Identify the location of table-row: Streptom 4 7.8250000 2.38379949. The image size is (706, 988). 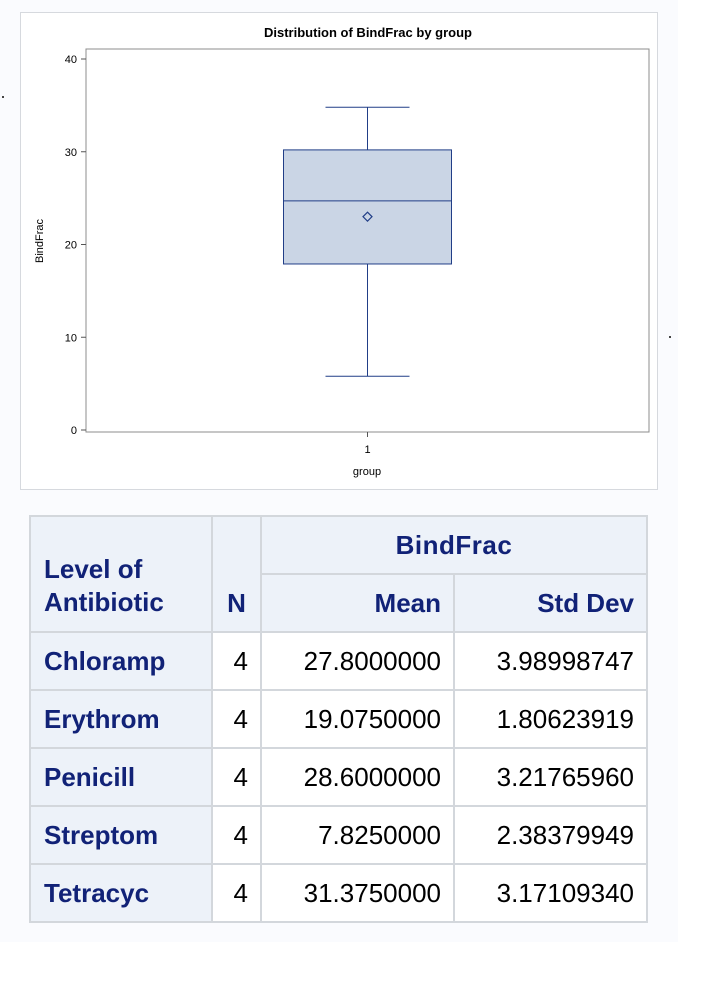
(338, 835).